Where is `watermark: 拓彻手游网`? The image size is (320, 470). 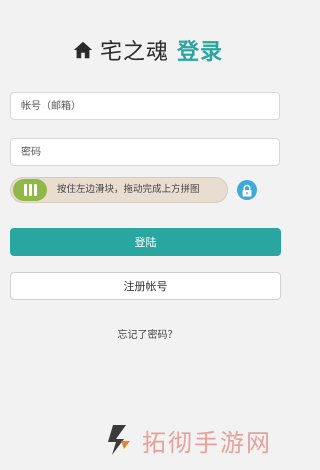 watermark: 拓彻手游网 is located at coordinates (188, 440).